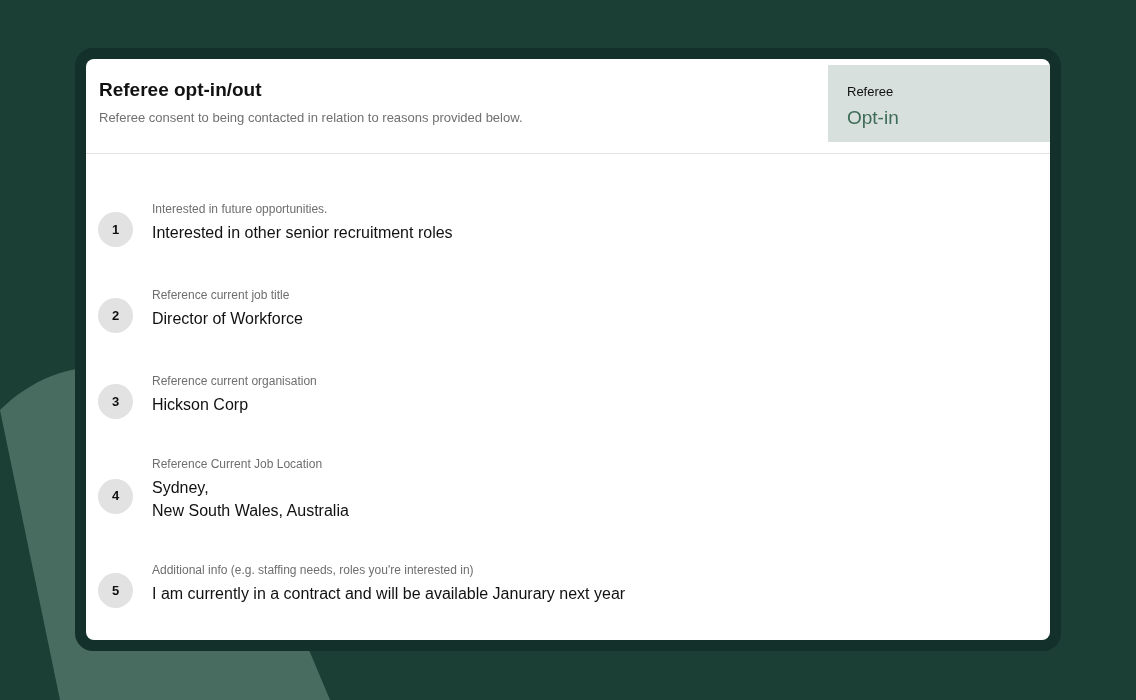  Describe the element at coordinates (238, 464) in the screenshot. I see `question-label: Reference Current Job Location` at that location.